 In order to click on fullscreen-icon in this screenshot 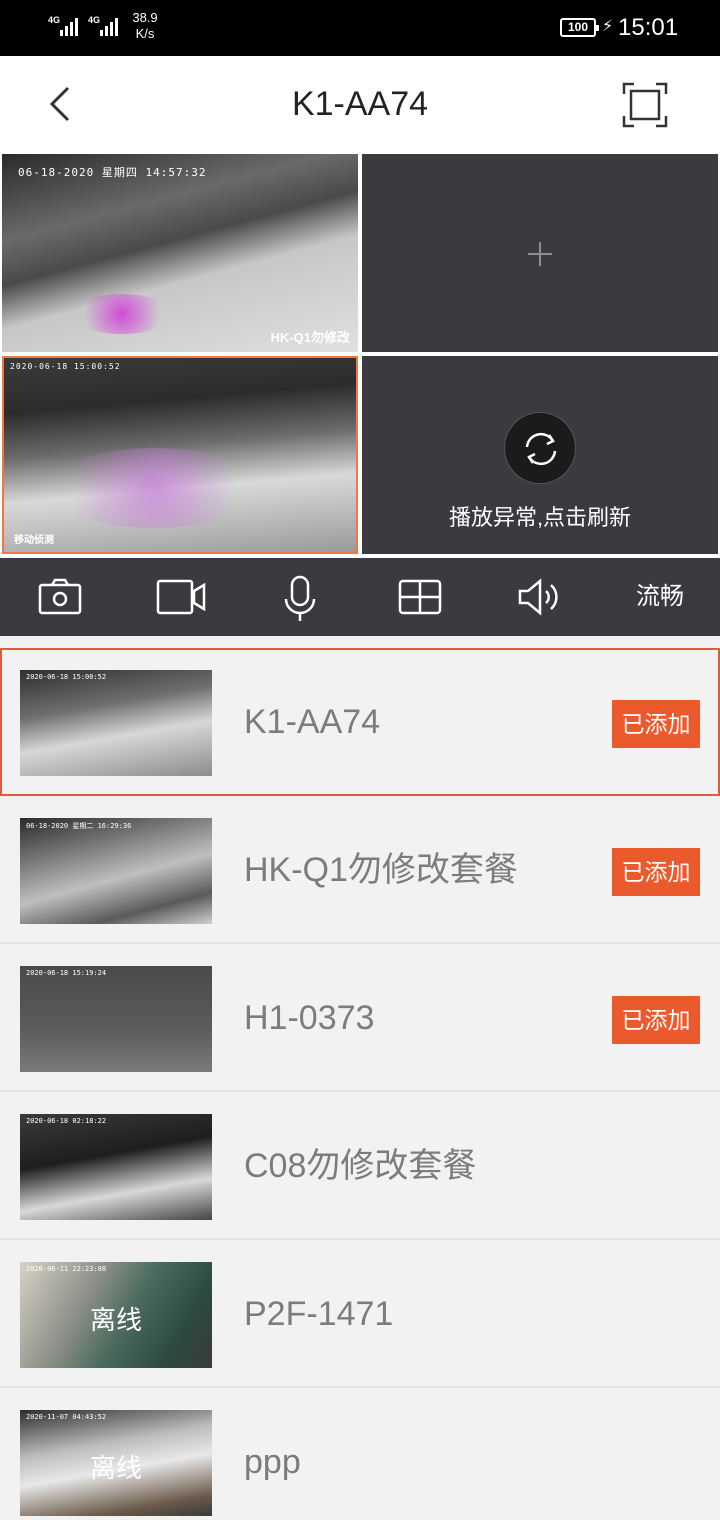, I will do `click(645, 105)`.